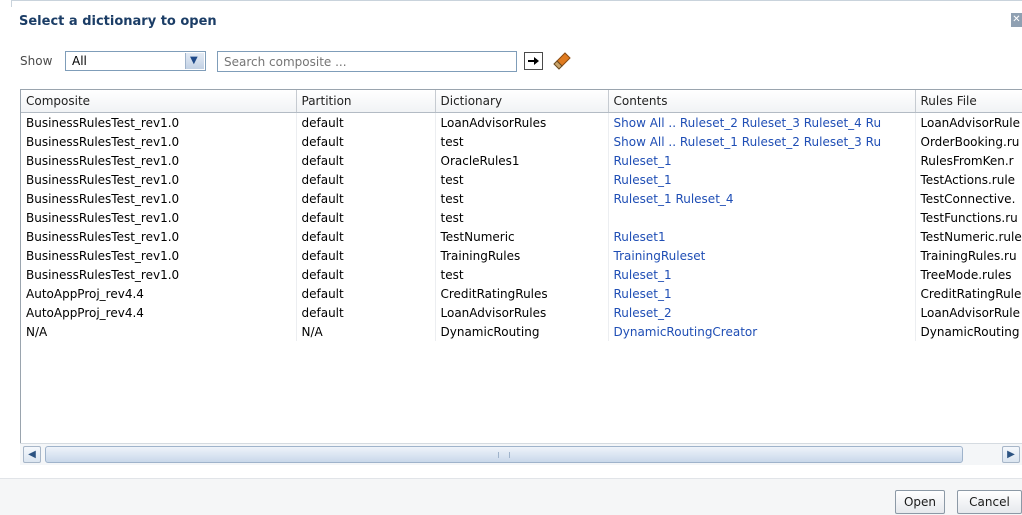 The image size is (1022, 515). I want to click on show-select-value: All, so click(79, 61).